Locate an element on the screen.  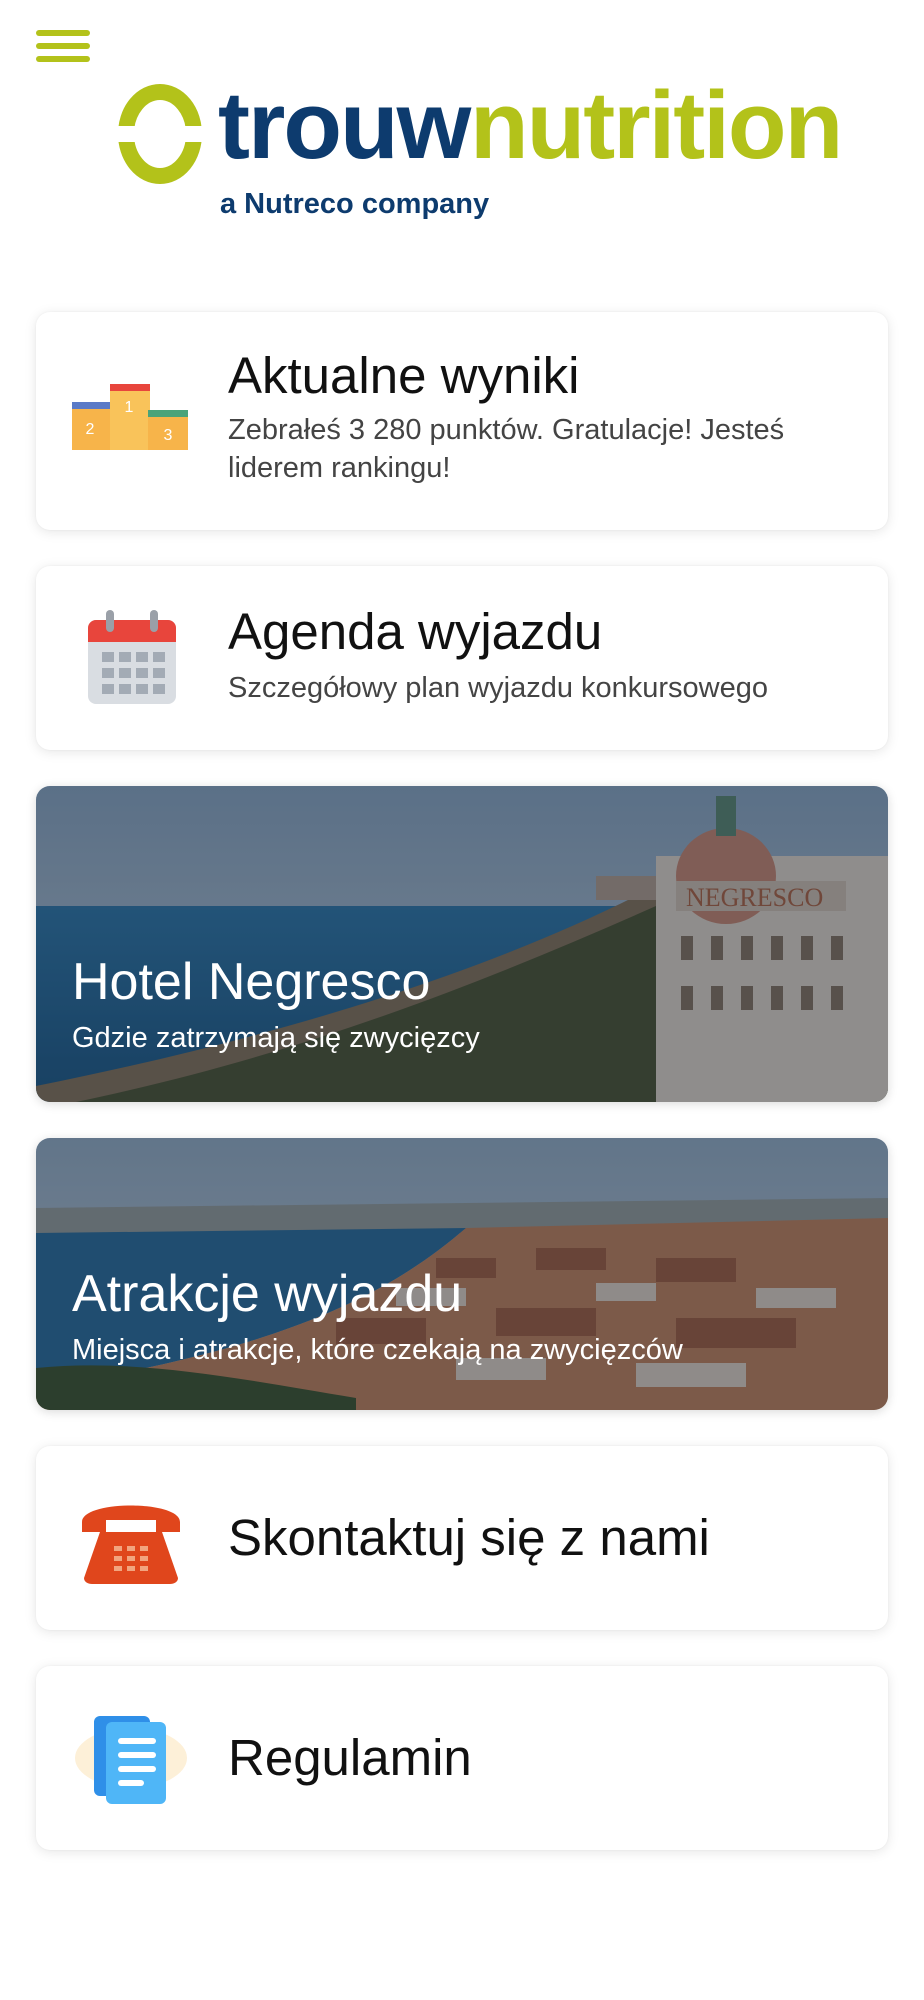
rules-card: Regulamin is located at coordinates (462, 1758).